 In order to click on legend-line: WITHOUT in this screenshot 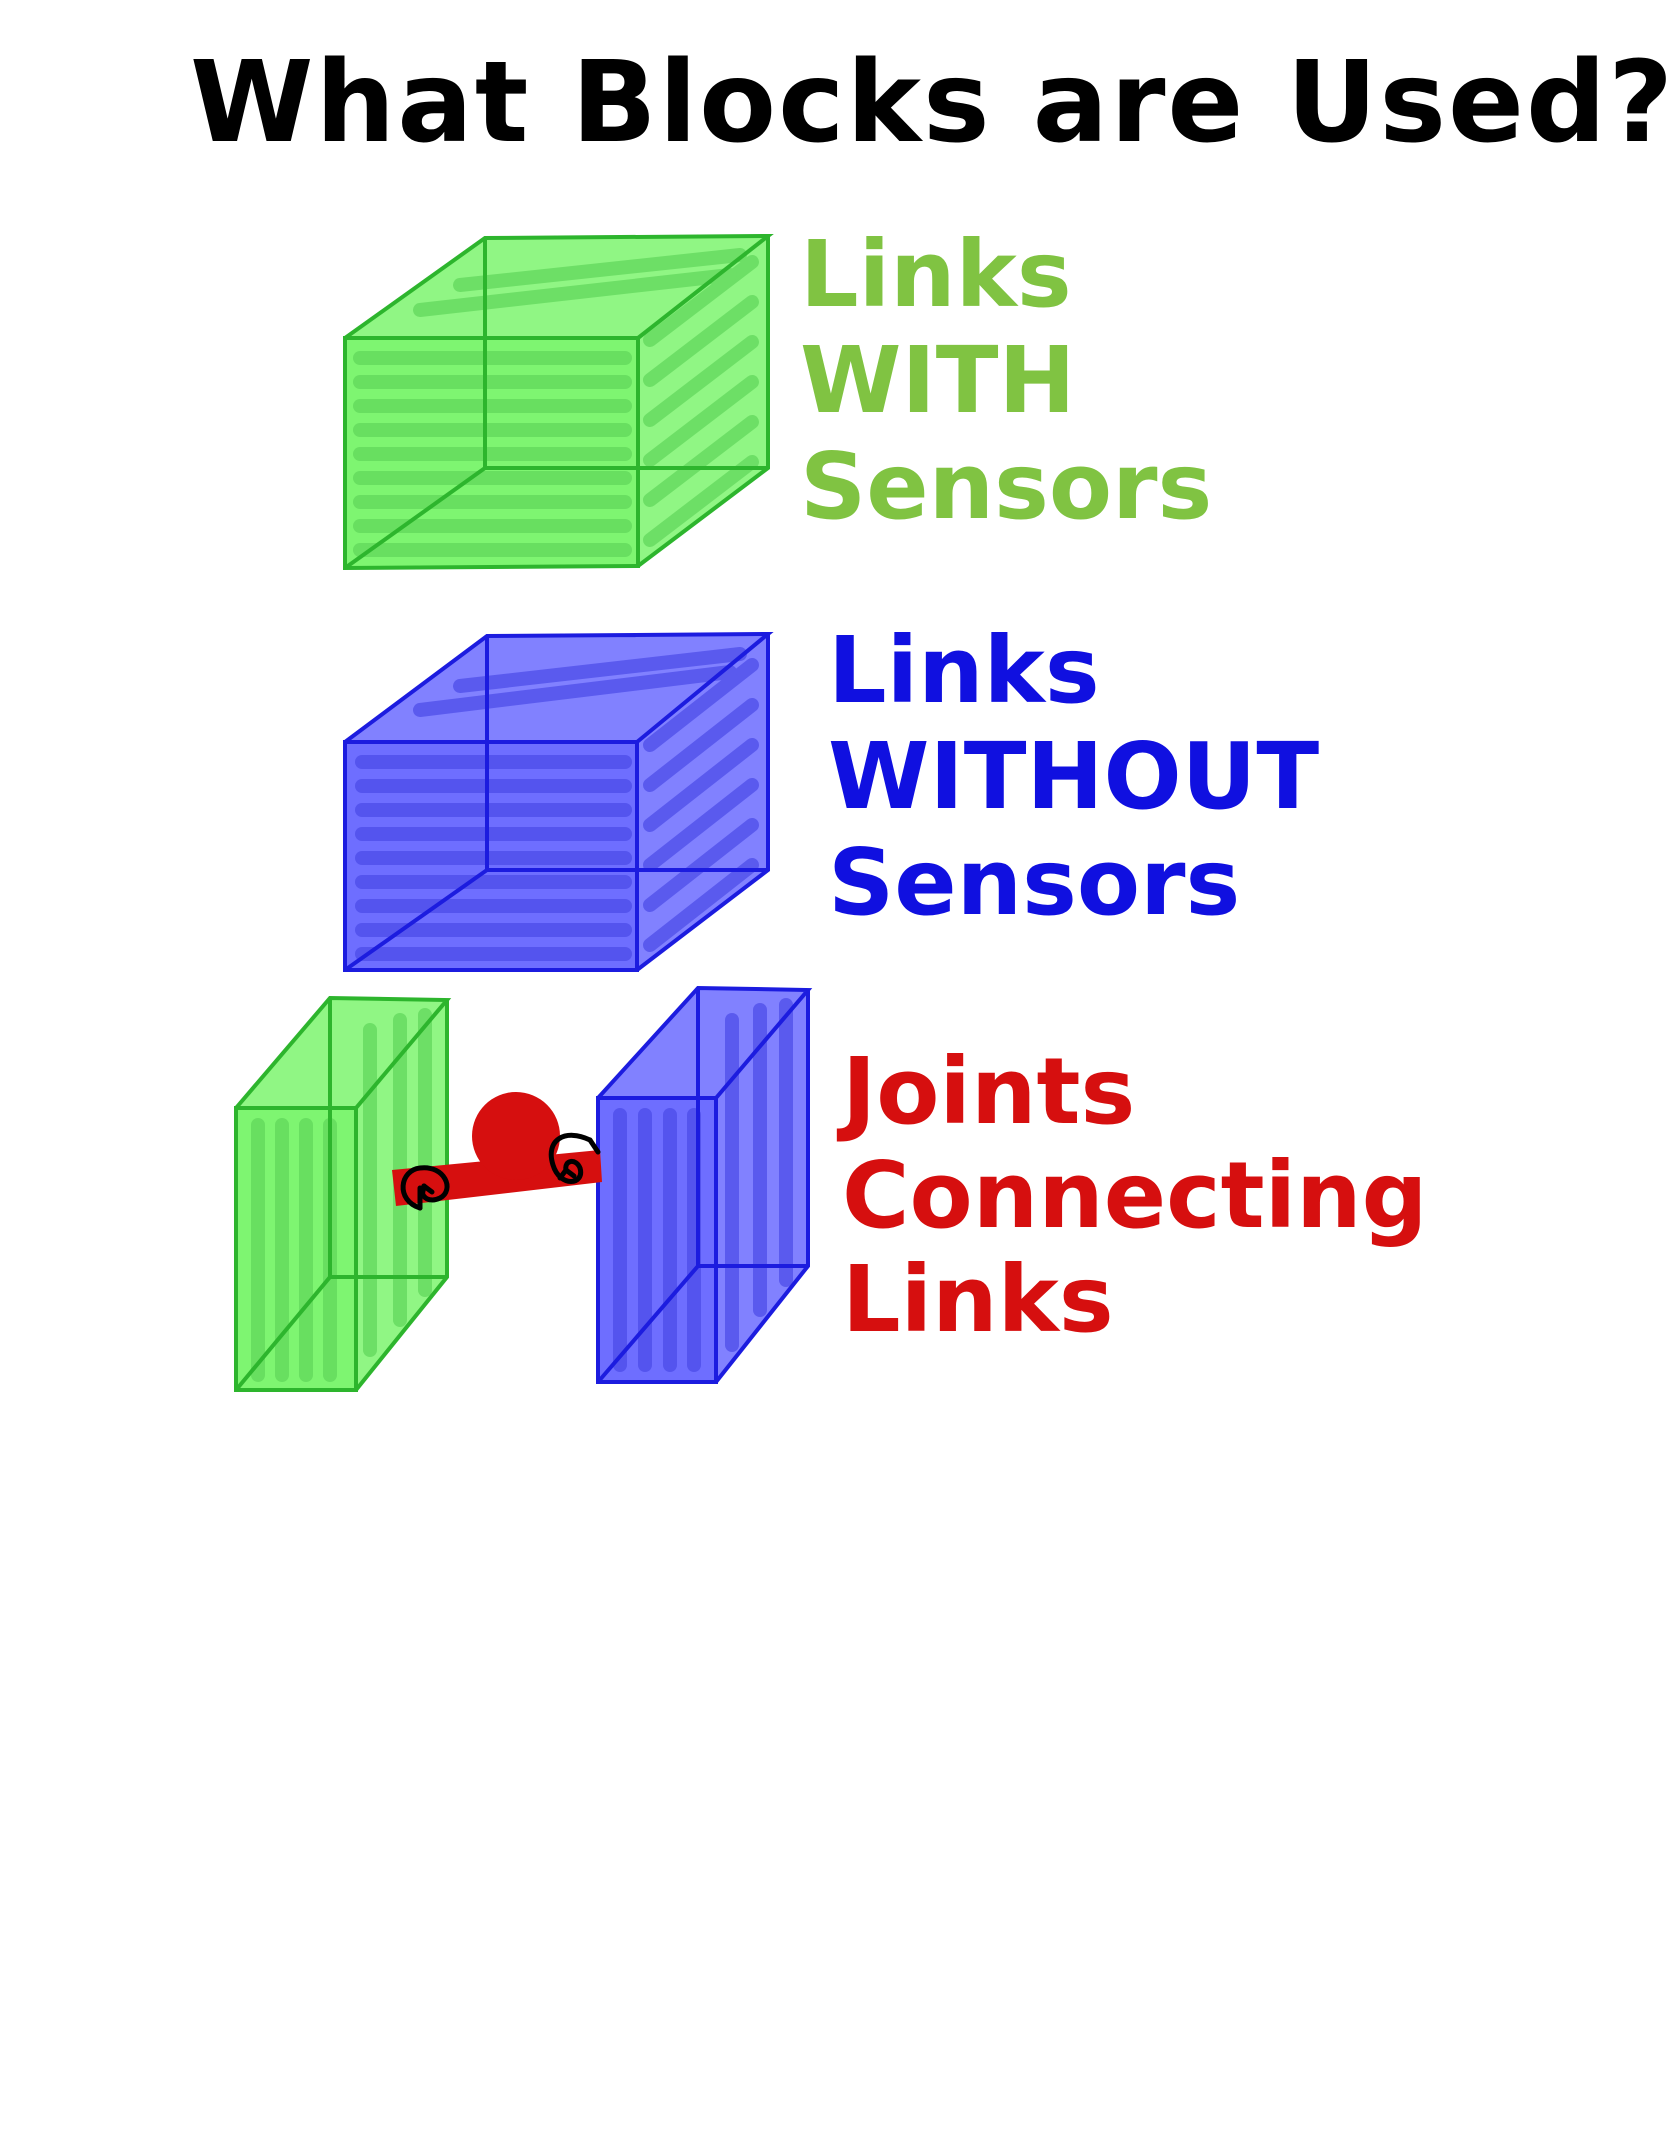, I will do `click(1074, 776)`.